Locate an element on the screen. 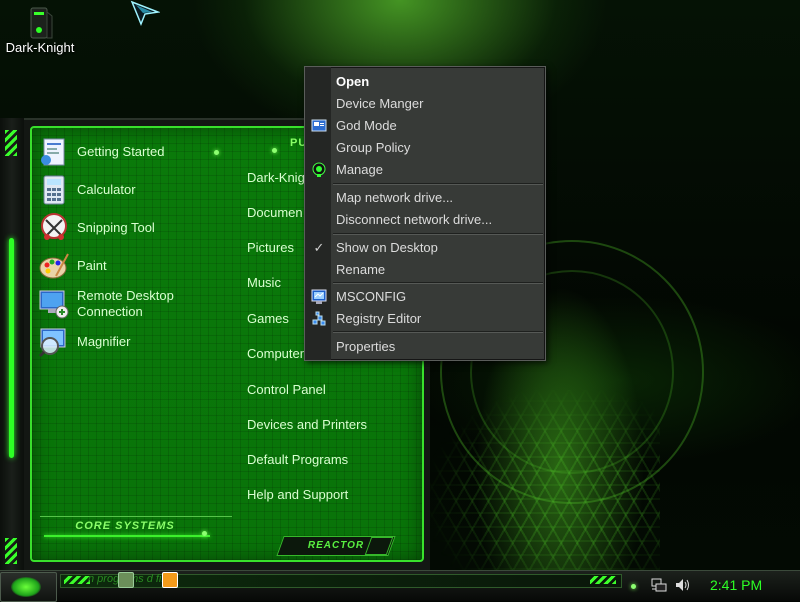 The height and width of the screenshot is (602, 800). menu-item-god-mode: God Mode is located at coordinates (436, 126).